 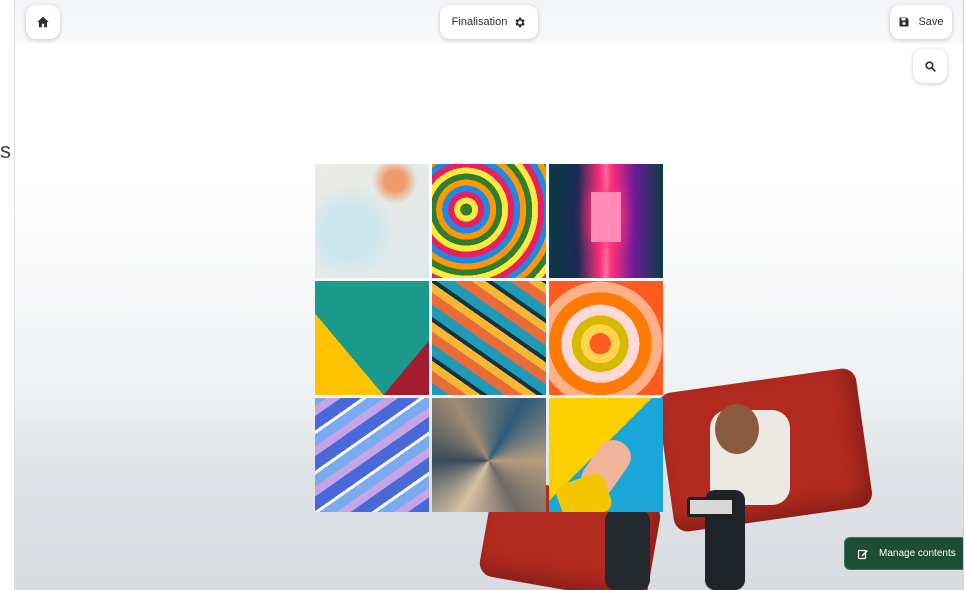 I want to click on person-legs-left, so click(x=627, y=550).